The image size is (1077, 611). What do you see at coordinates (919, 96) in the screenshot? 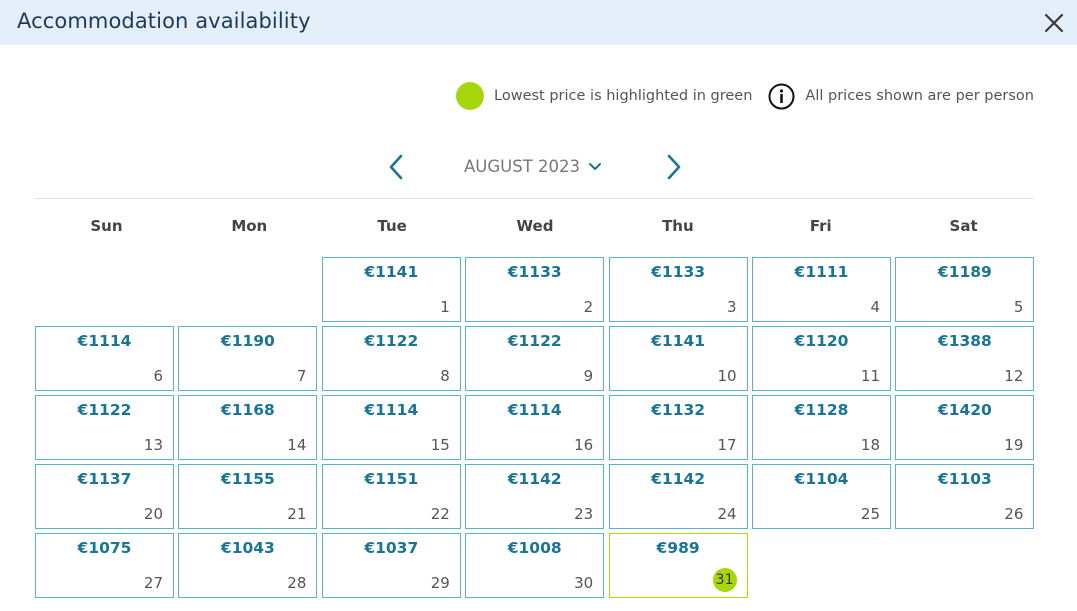
I see `legend-per-person-label: All prices shown are per person` at bounding box center [919, 96].